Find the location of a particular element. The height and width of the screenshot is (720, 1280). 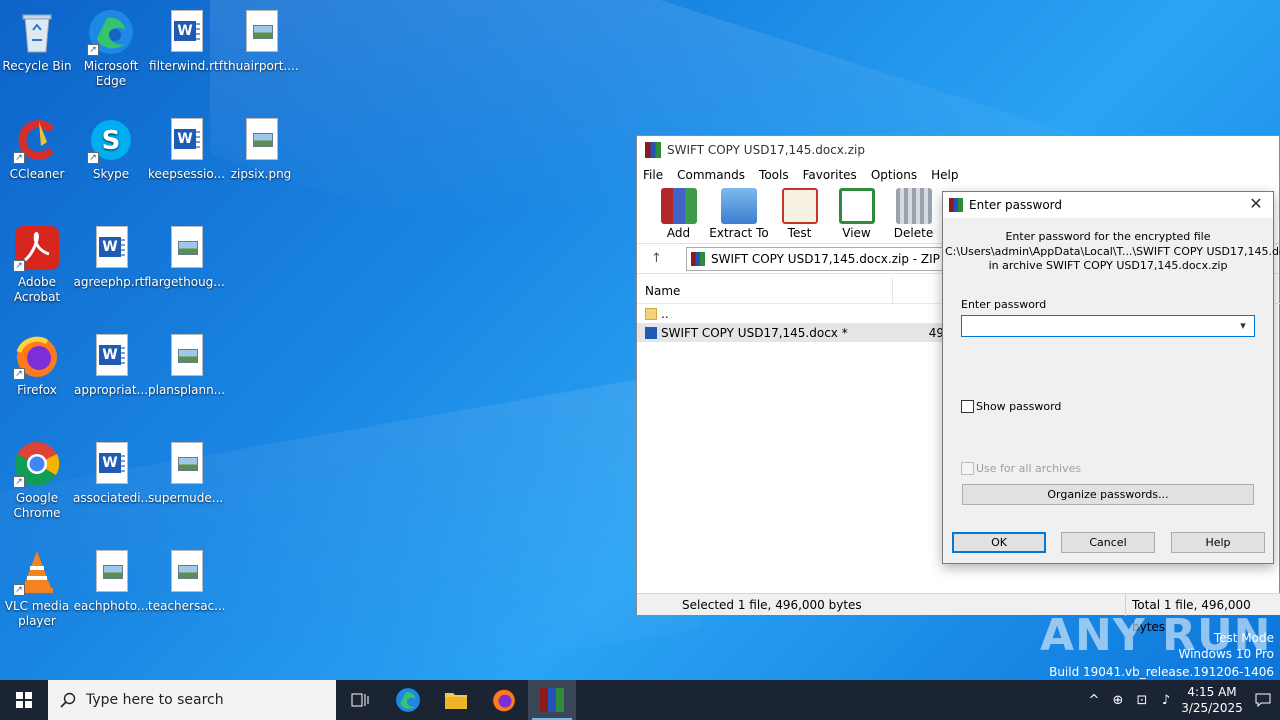

dialog-titlebar: Enter password ✕ is located at coordinates (1108, 205).